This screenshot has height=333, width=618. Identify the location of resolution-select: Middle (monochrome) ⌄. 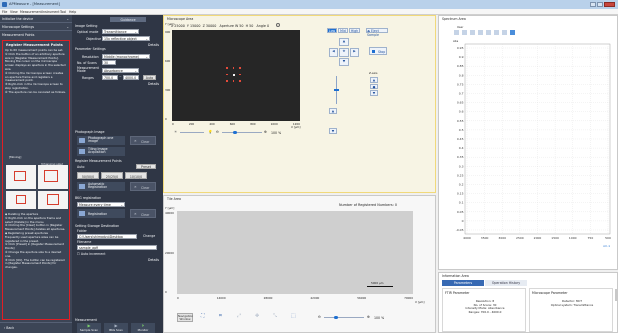
(126, 56).